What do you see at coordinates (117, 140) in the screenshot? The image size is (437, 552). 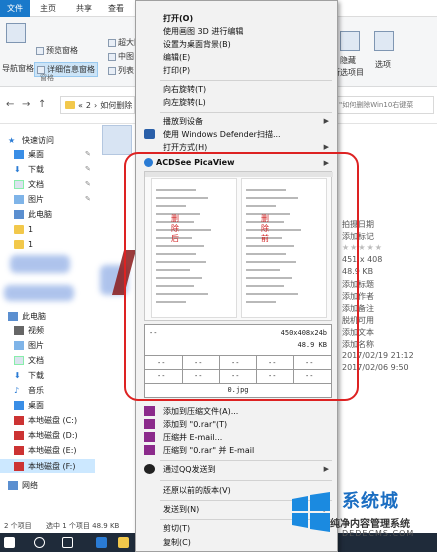 I see `file-thumbnail` at bounding box center [117, 140].